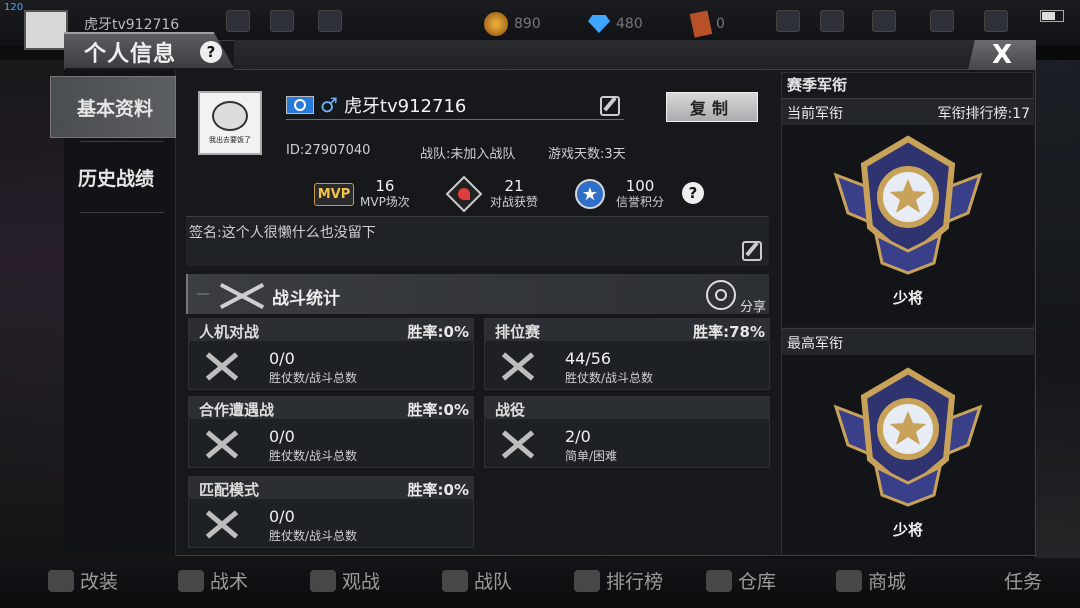 The height and width of the screenshot is (608, 1080). Describe the element at coordinates (334, 194) in the screenshot. I see `mvp-icon: MVP` at that location.